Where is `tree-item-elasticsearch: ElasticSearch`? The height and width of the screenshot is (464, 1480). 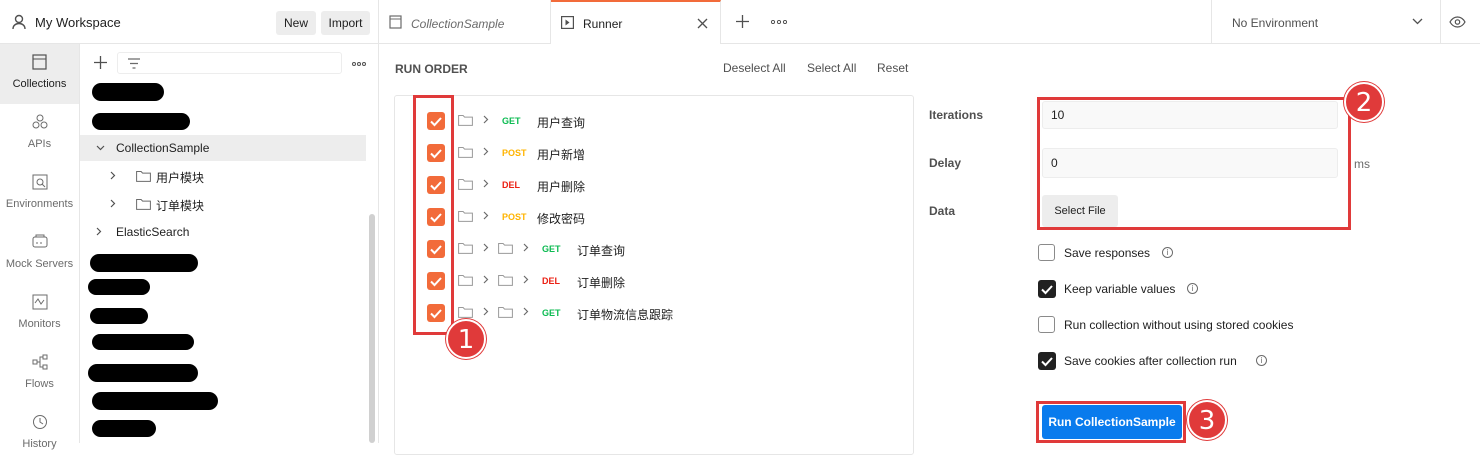
tree-item-elasticsearch: ElasticSearch is located at coordinates (223, 232).